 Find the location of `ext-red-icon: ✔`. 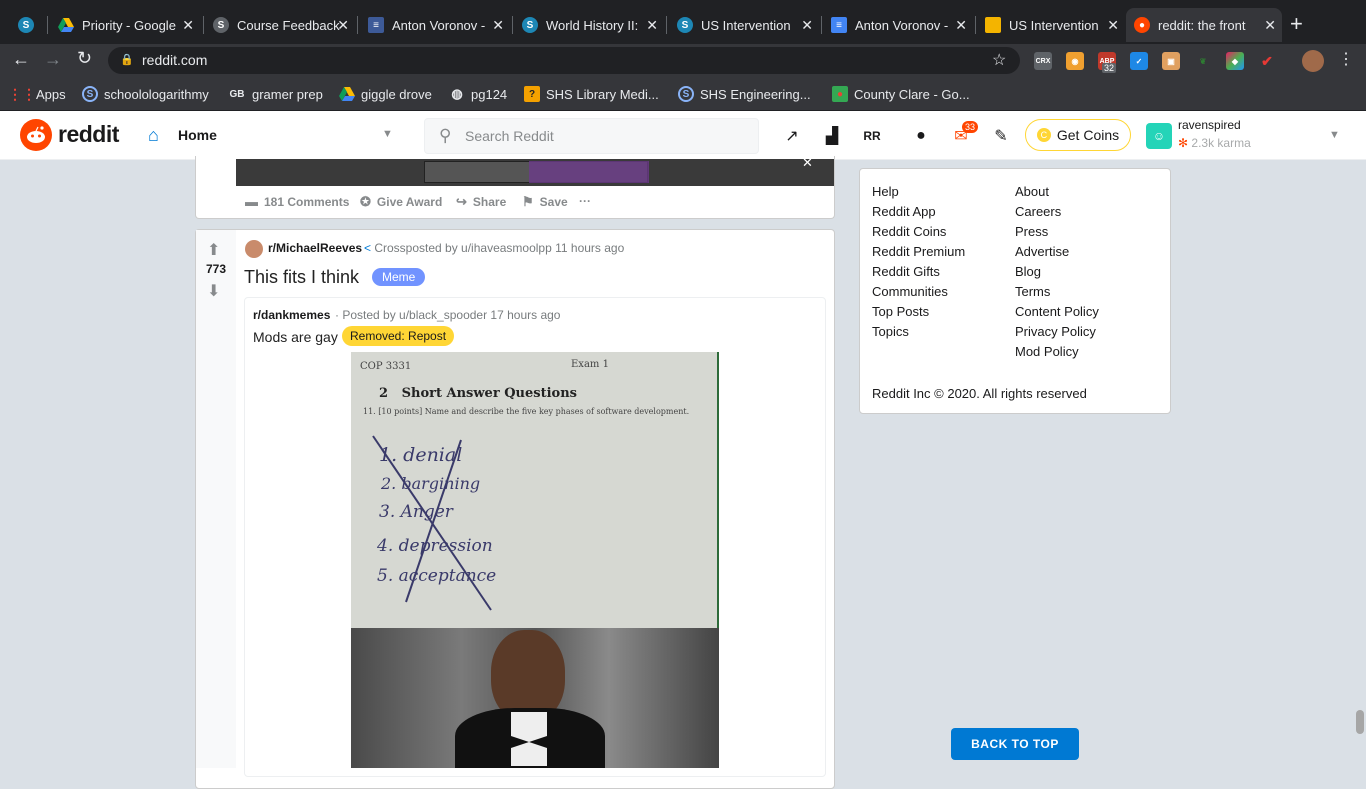

ext-red-icon: ✔ is located at coordinates (1267, 61).